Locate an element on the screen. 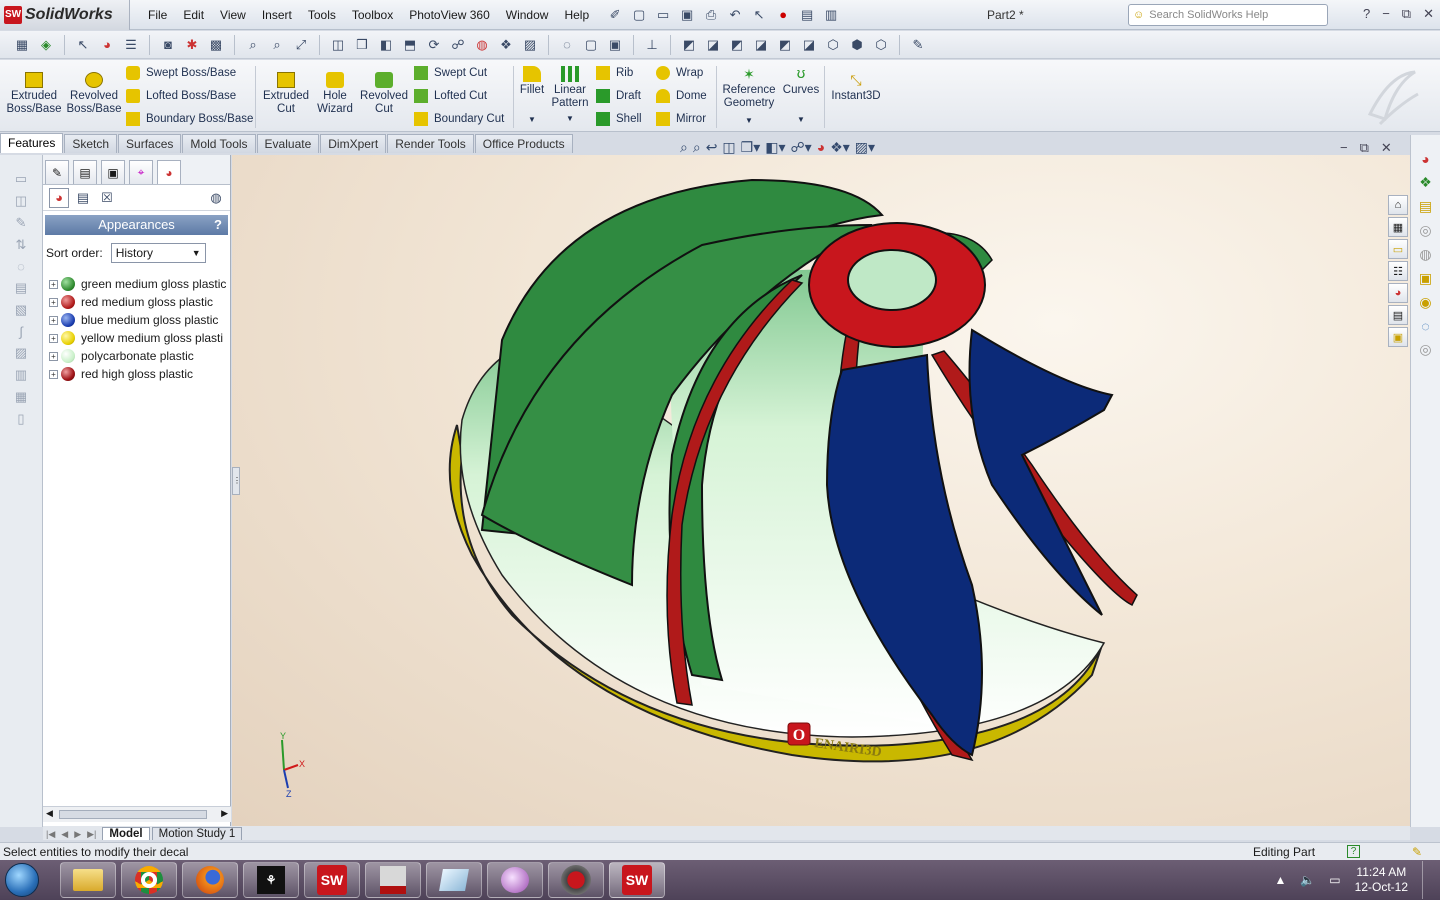 This screenshot has height=900, width=1440. view-scene-icon: ☒ is located at coordinates (107, 198).